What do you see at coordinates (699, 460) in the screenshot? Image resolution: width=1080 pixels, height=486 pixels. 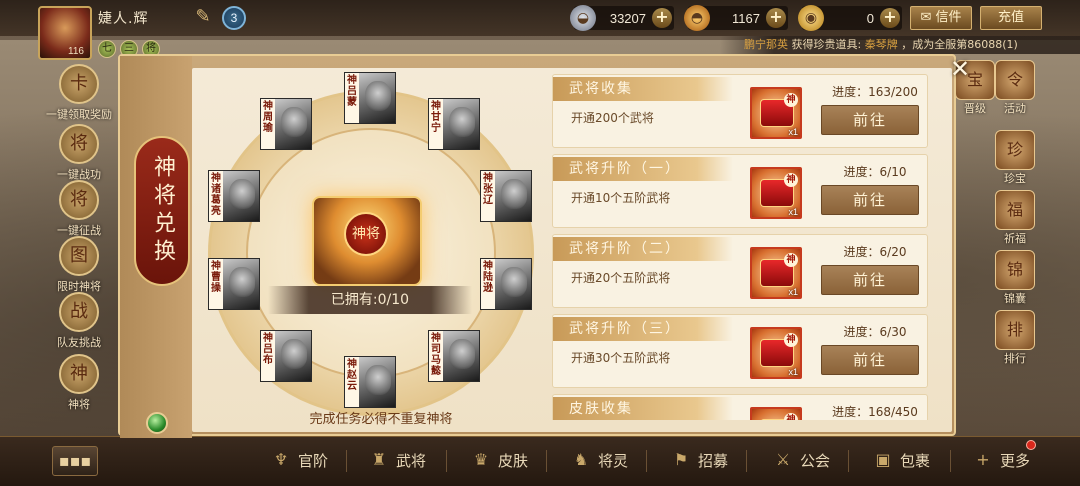 I see `nav-recruit: ⚑ 招募` at bounding box center [699, 460].